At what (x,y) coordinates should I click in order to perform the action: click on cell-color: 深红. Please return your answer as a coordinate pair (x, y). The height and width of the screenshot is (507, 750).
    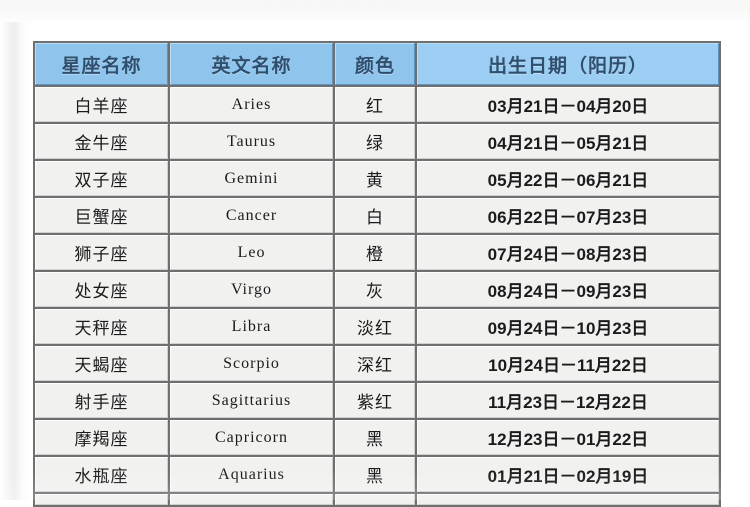
    Looking at the image, I should click on (375, 363).